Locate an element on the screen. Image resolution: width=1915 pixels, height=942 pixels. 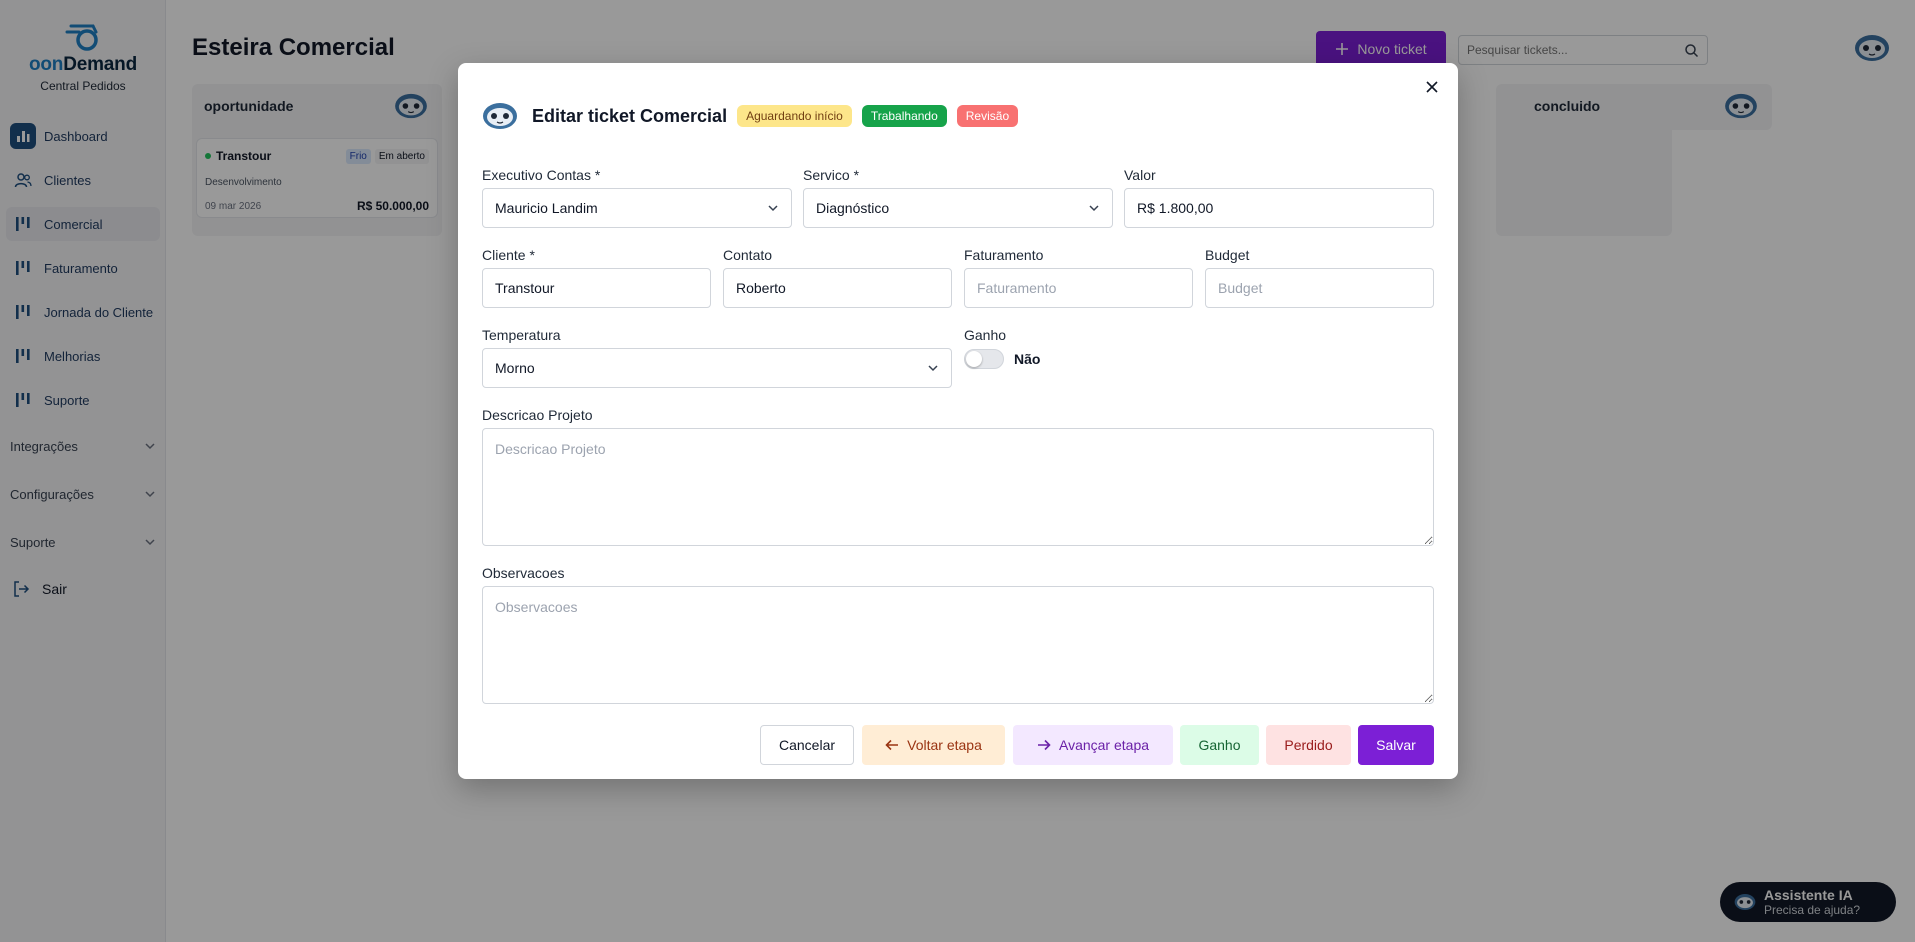
field-temperatura: Temperatura Morno is located at coordinates (717, 357).